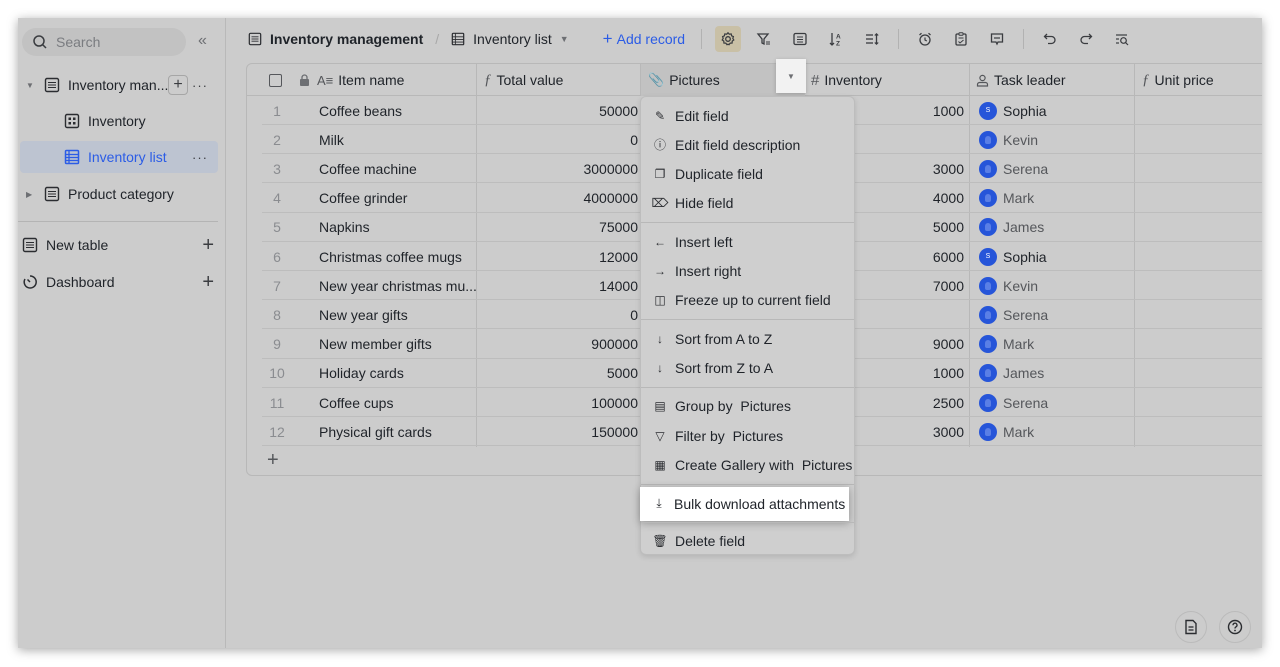 The width and height of the screenshot is (1280, 667). What do you see at coordinates (557, 168) in the screenshot?
I see `cell-total-value: 3000000` at bounding box center [557, 168].